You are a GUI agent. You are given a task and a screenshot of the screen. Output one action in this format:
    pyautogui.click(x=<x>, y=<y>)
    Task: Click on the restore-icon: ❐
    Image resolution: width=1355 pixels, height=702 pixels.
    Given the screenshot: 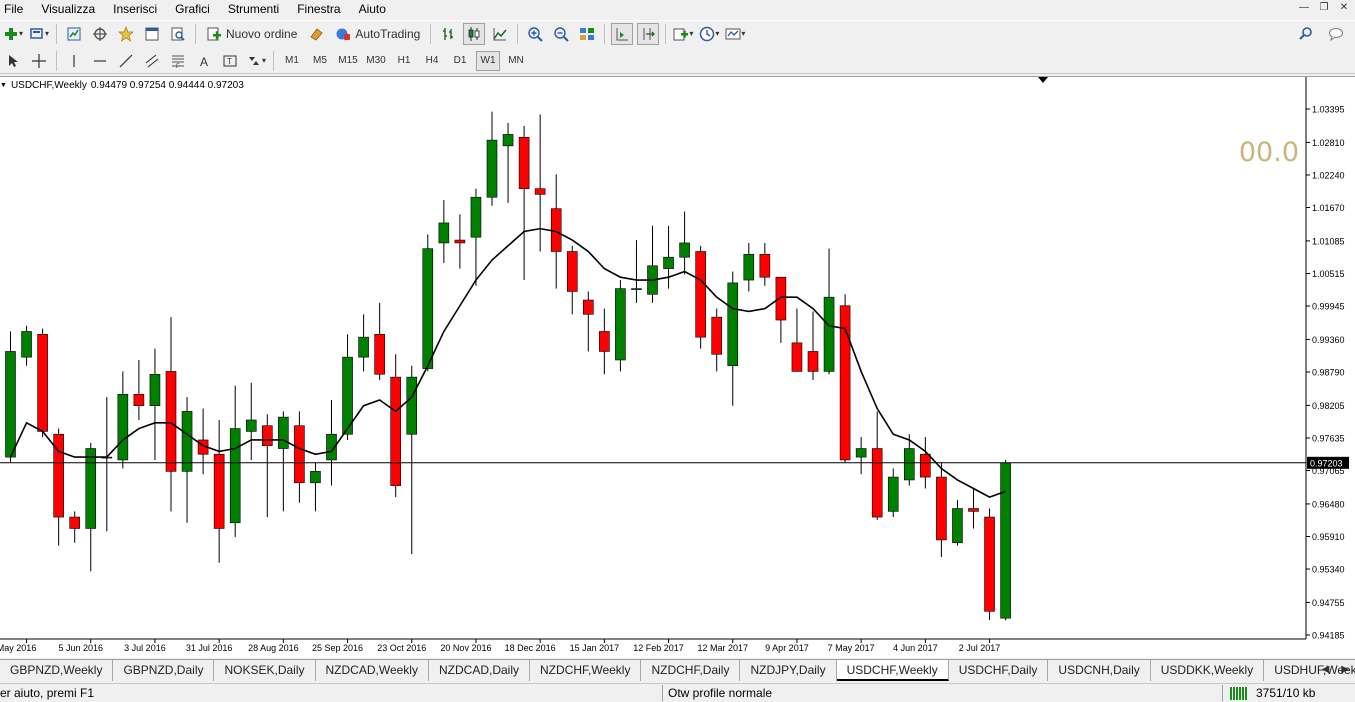 What is the action you would take?
    pyautogui.click(x=1324, y=8)
    